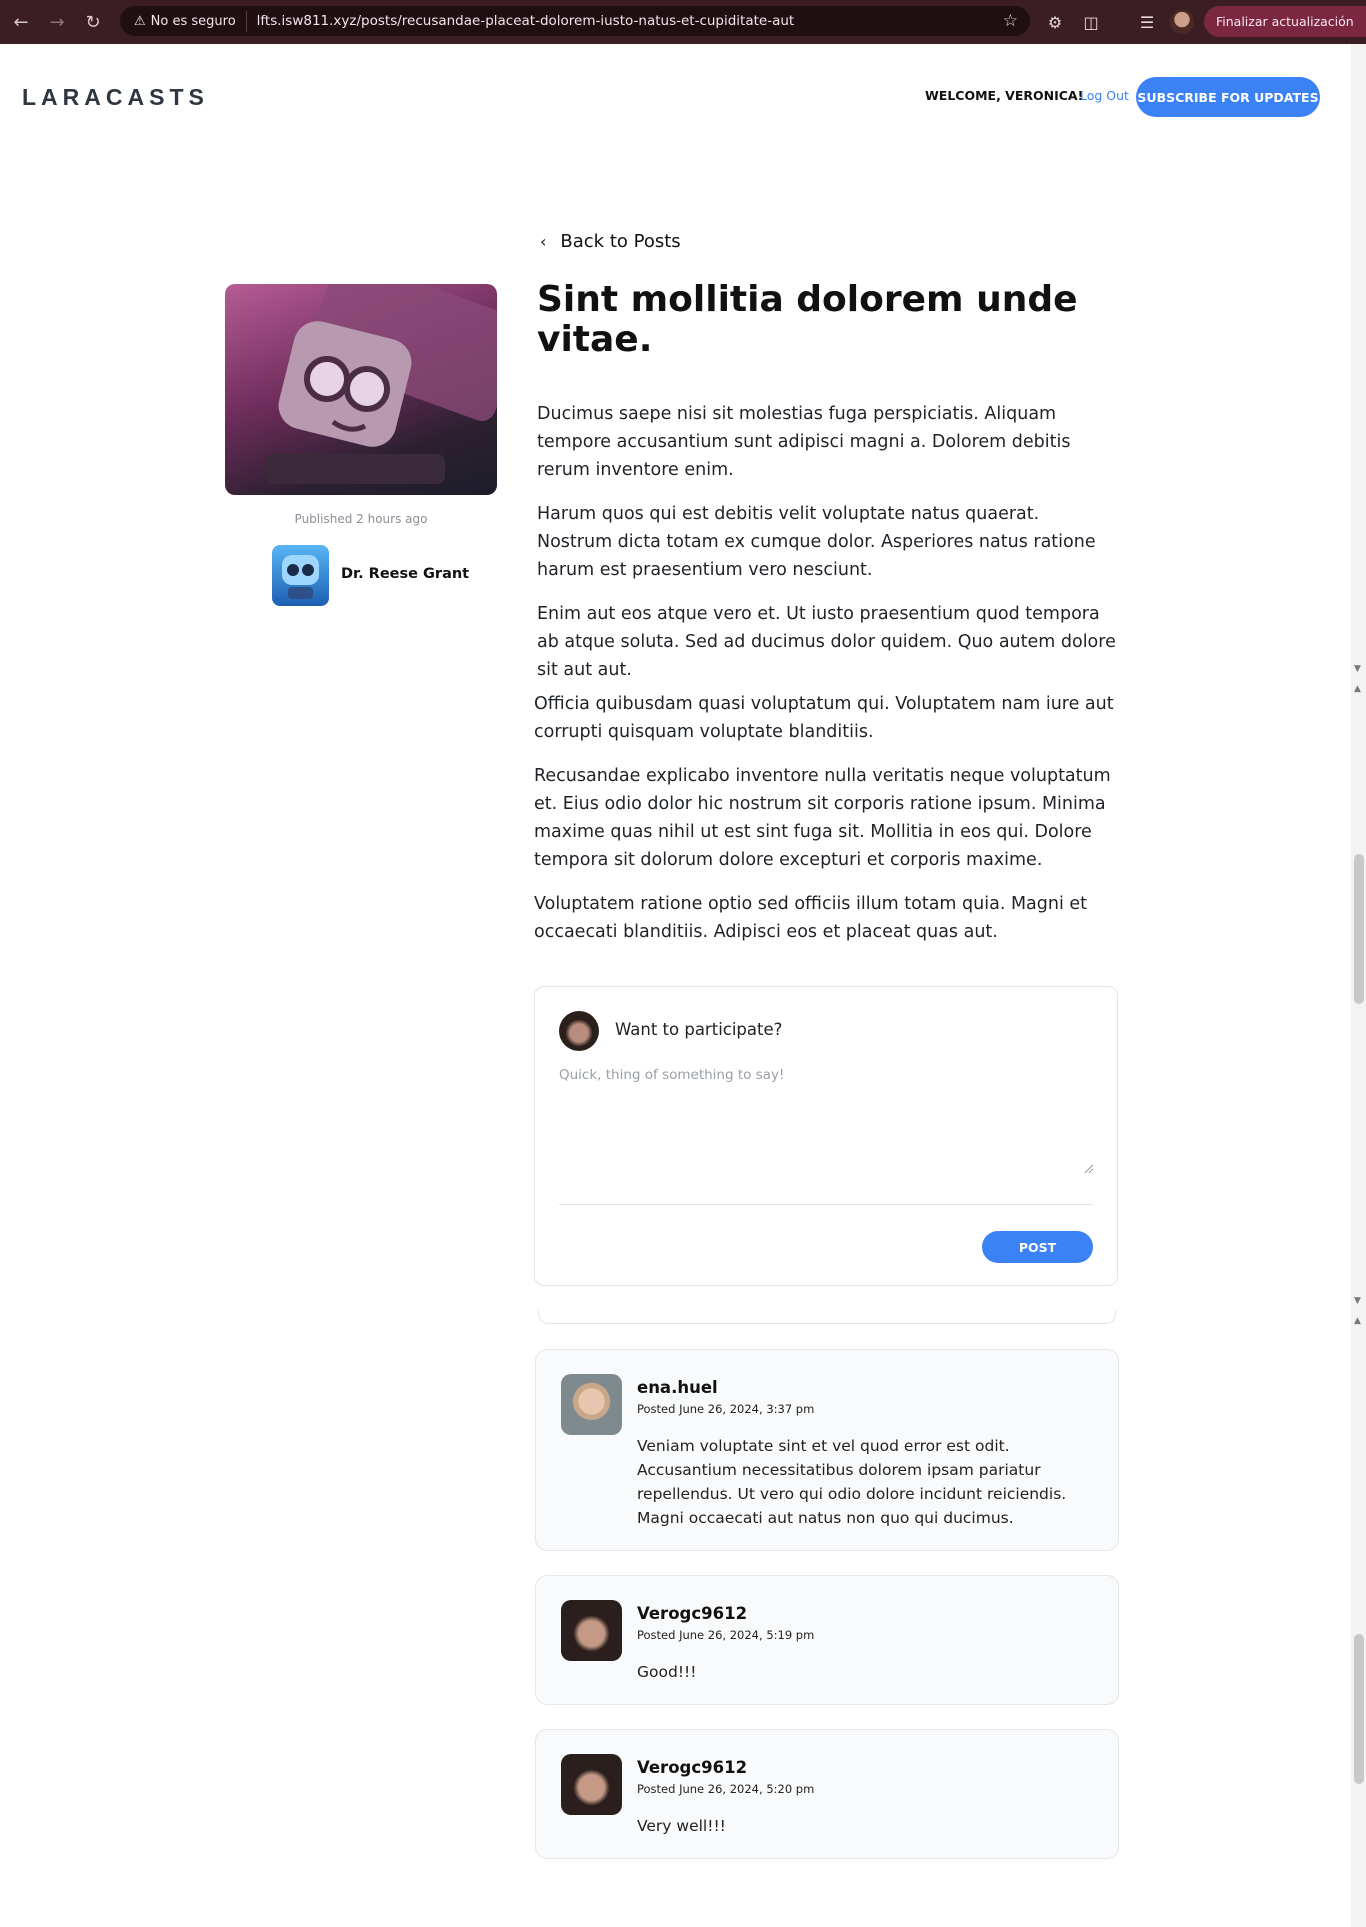 Image resolution: width=1366 pixels, height=1927 pixels. What do you see at coordinates (1182, 22) in the screenshot?
I see `profile-avatar` at bounding box center [1182, 22].